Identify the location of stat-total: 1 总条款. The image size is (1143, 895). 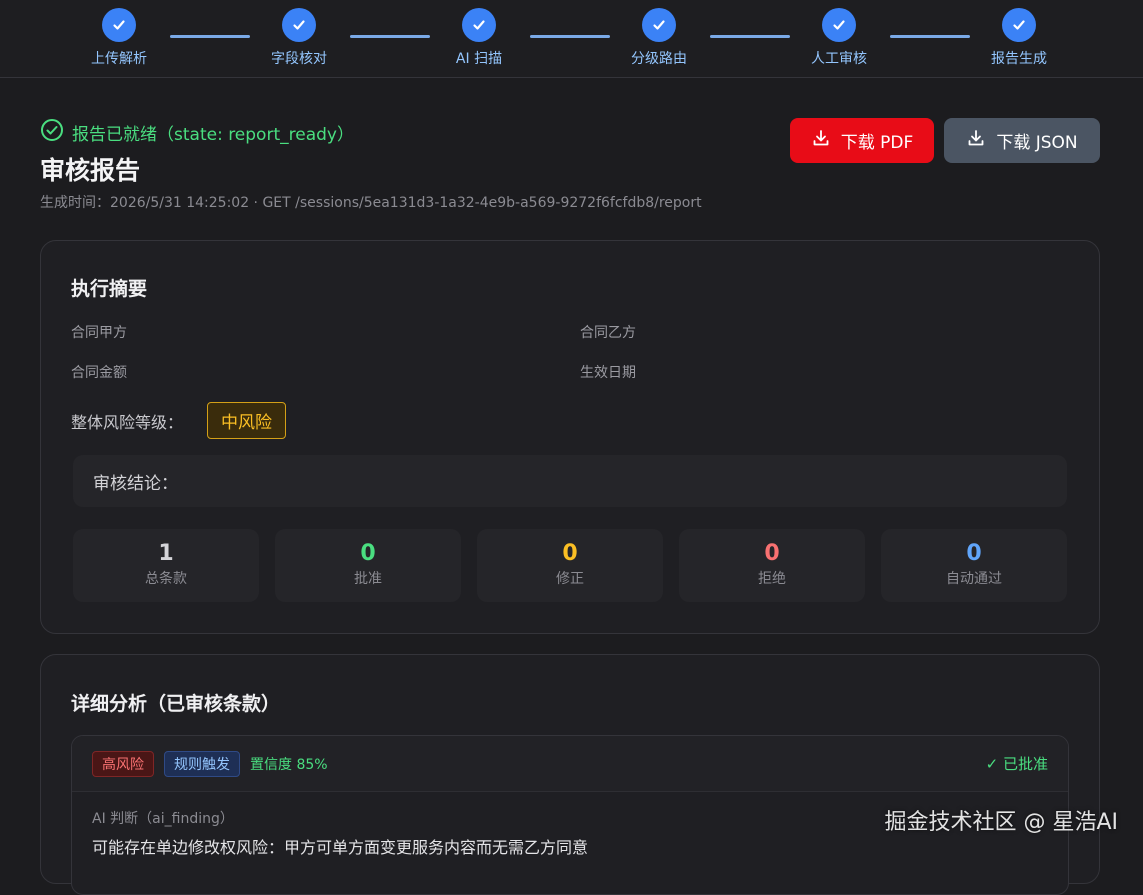
(166, 565).